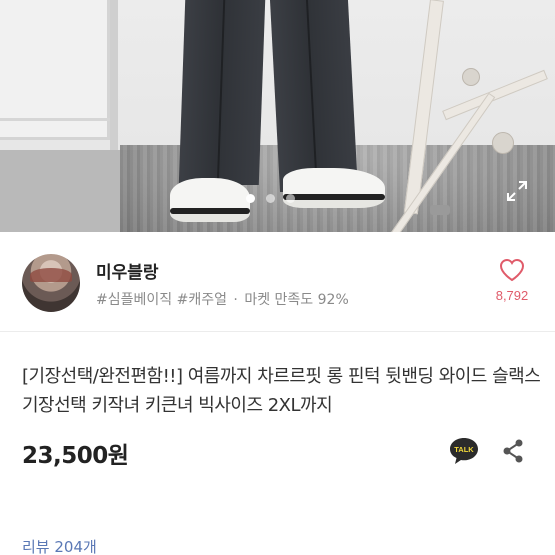 Image resolution: width=555 pixels, height=555 pixels. Describe the element at coordinates (495, 95) in the screenshot. I see `stool-bar` at that location.